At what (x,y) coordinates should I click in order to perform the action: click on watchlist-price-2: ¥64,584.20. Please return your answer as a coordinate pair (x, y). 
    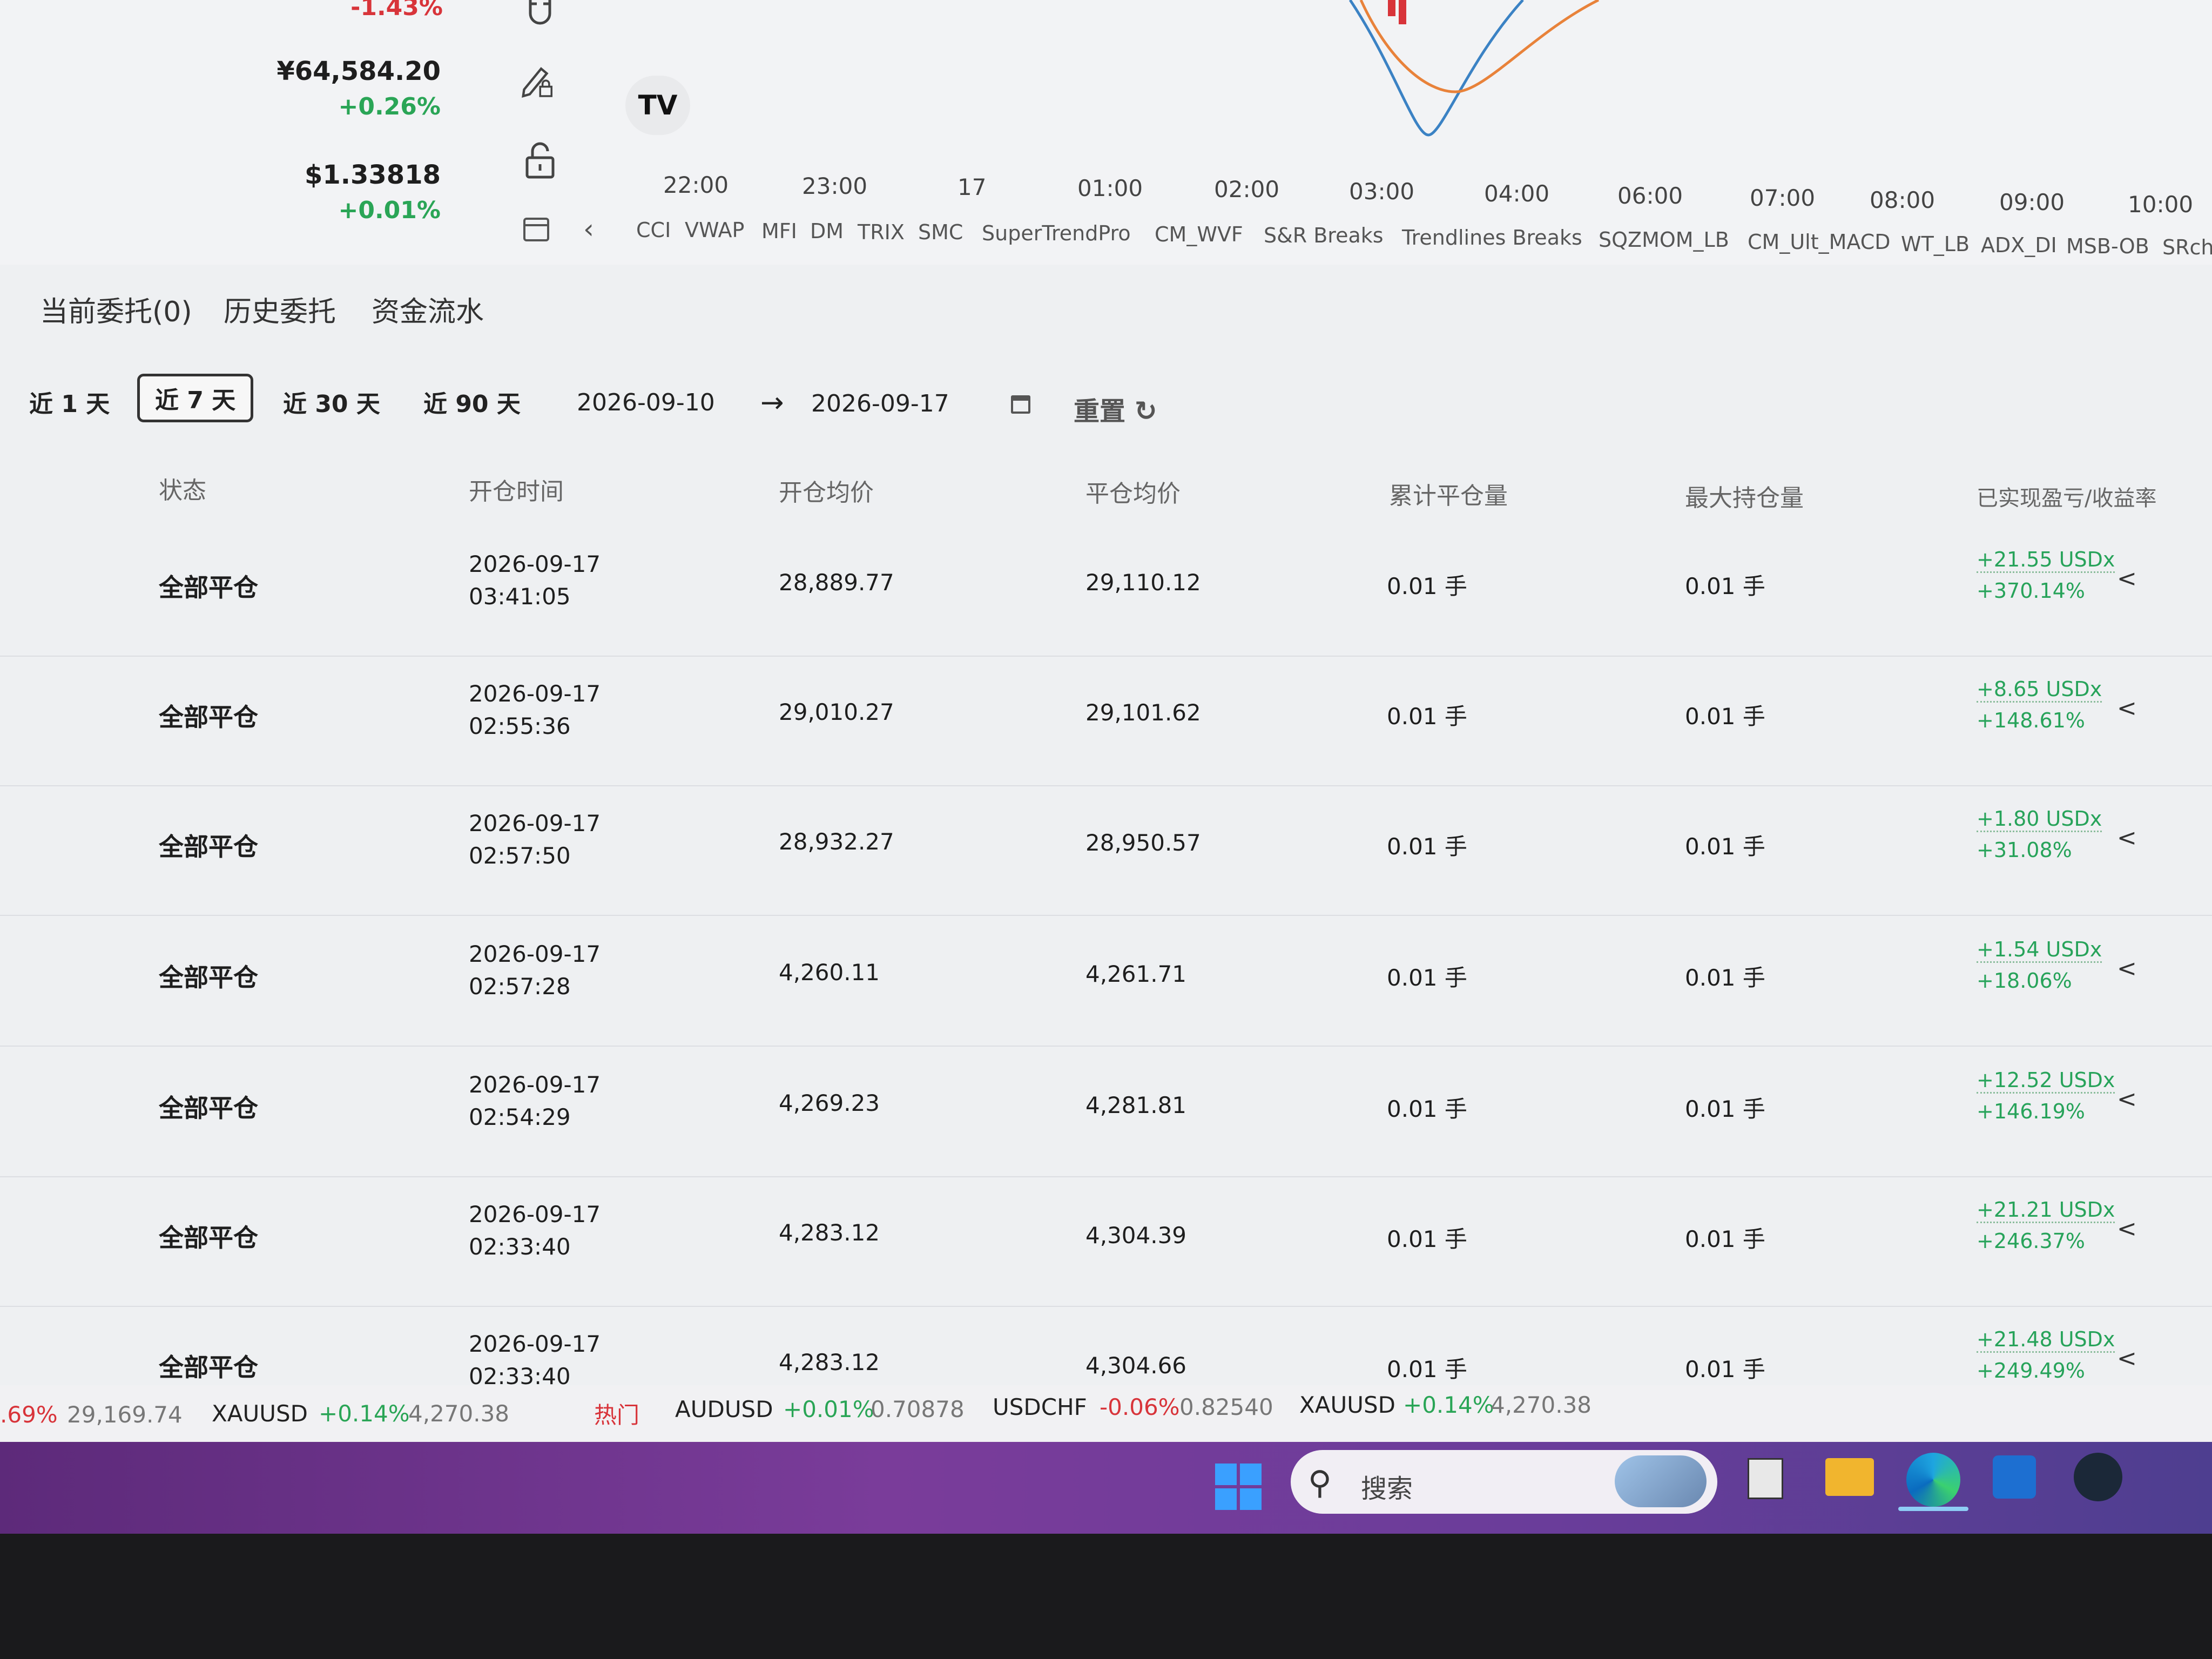
    Looking at the image, I should click on (338, 71).